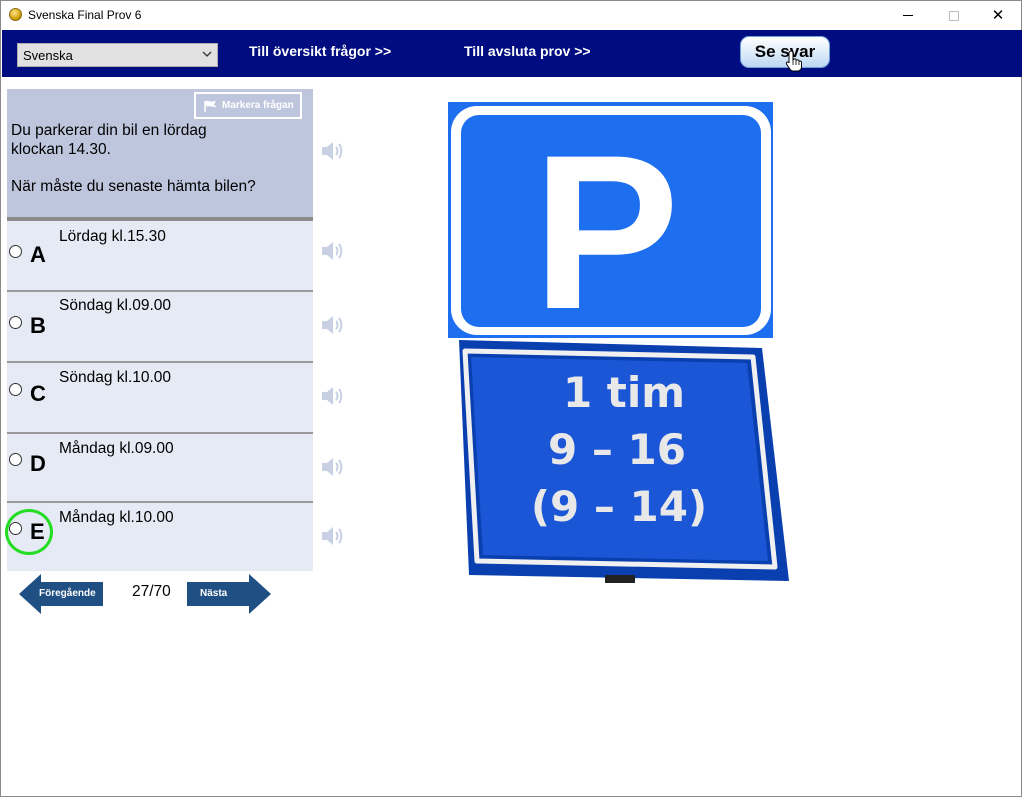 The image size is (1022, 797). I want to click on mark-question-label: Markera frågan, so click(258, 105).